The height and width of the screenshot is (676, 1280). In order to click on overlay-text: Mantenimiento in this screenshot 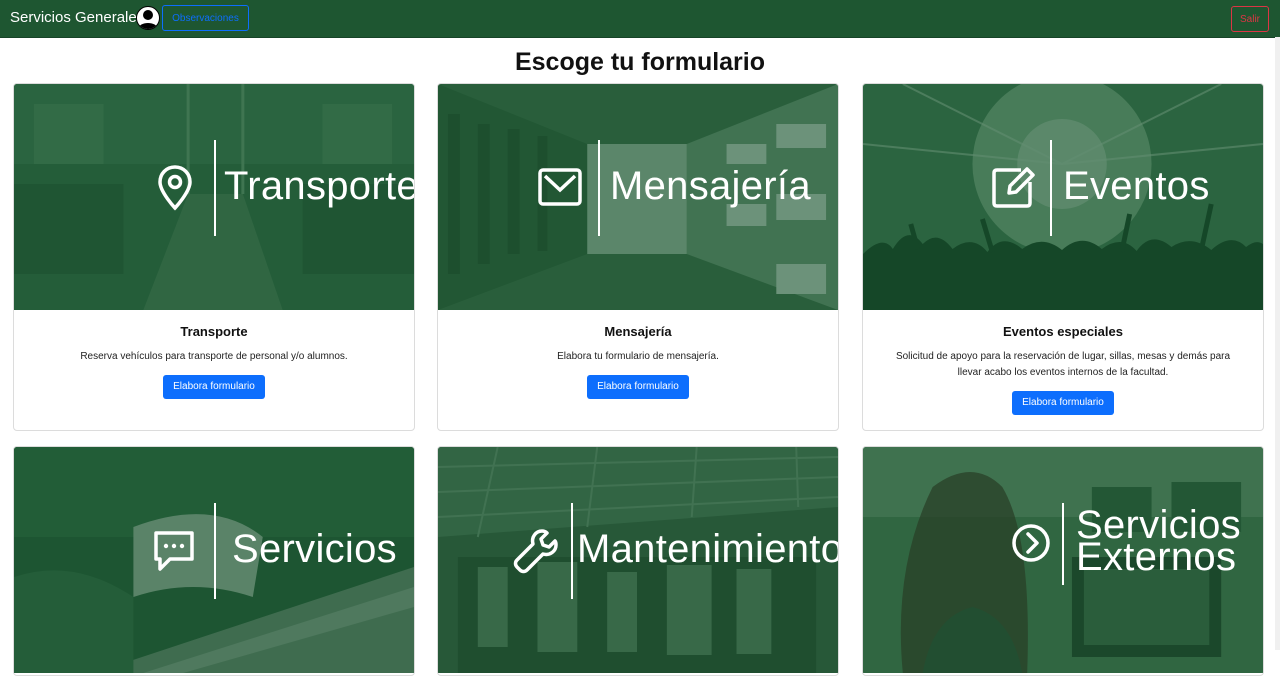, I will do `click(707, 549)`.